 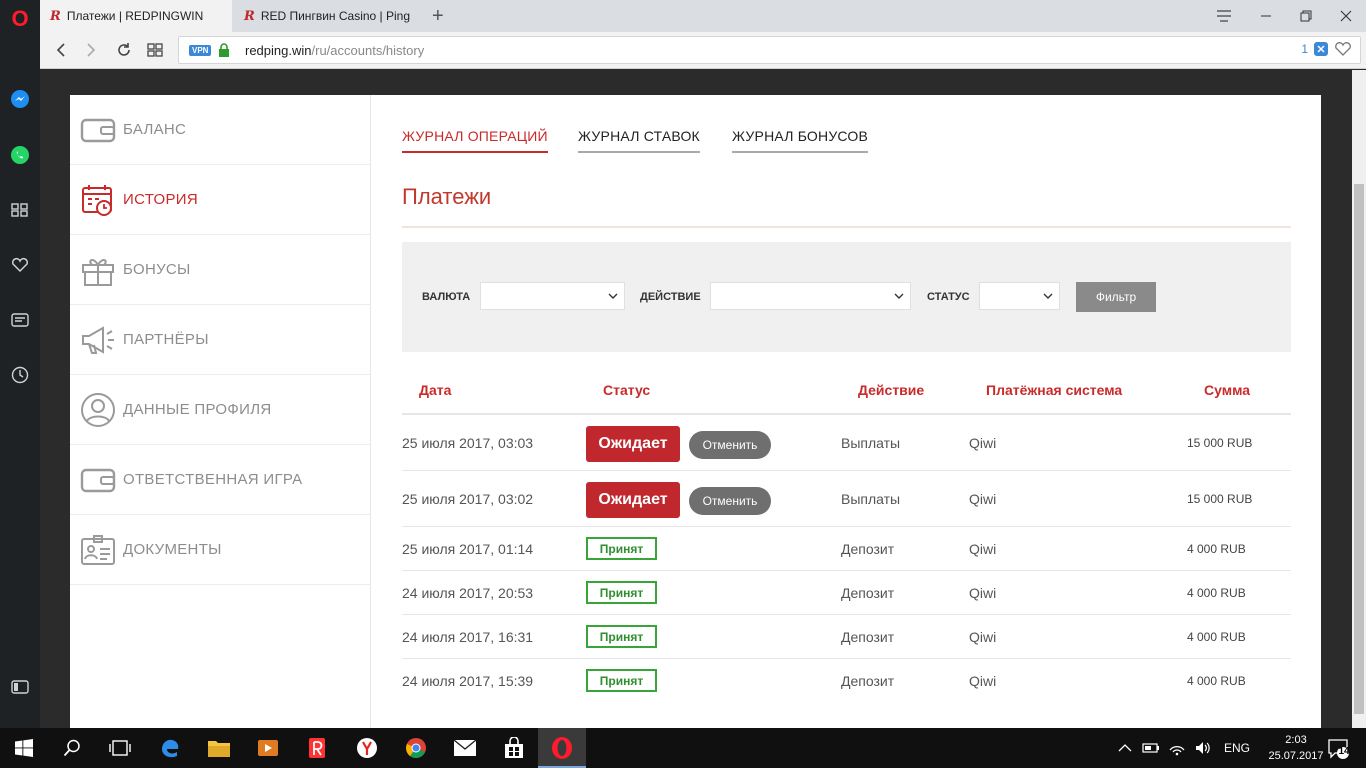 What do you see at coordinates (170, 748) in the screenshot?
I see `edge-browser-icon` at bounding box center [170, 748].